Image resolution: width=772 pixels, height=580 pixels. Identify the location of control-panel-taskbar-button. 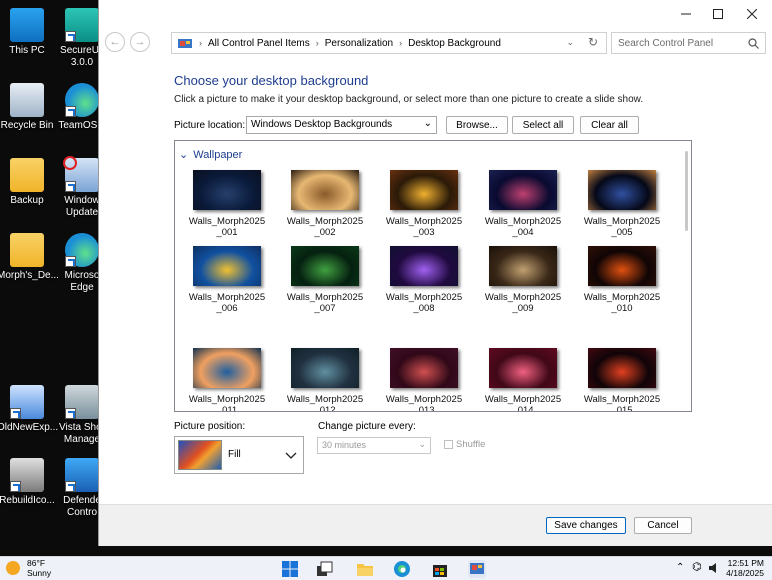
(477, 569).